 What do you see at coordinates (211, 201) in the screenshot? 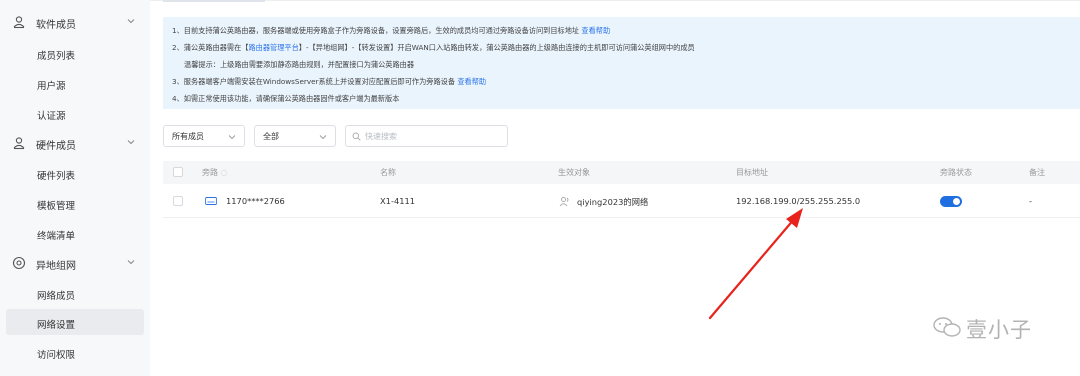
I see `device-icon` at bounding box center [211, 201].